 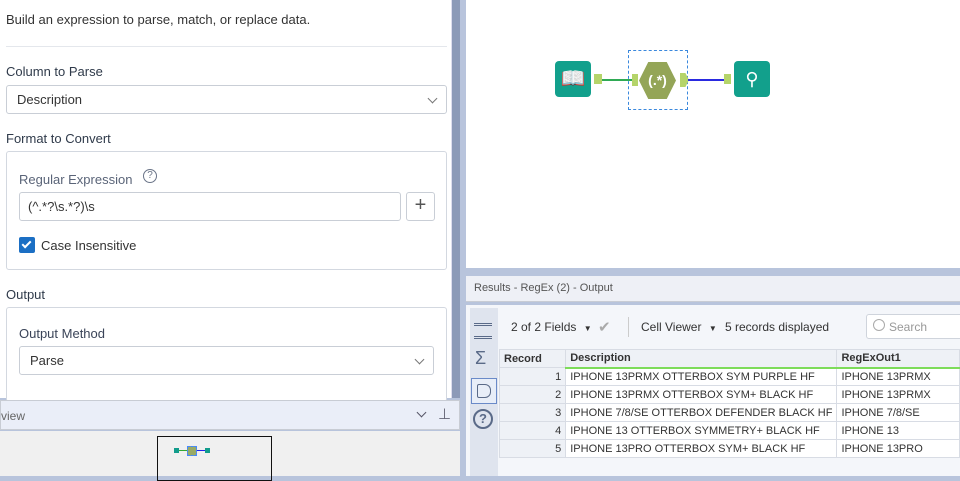 I want to click on connection, so click(x=706, y=80).